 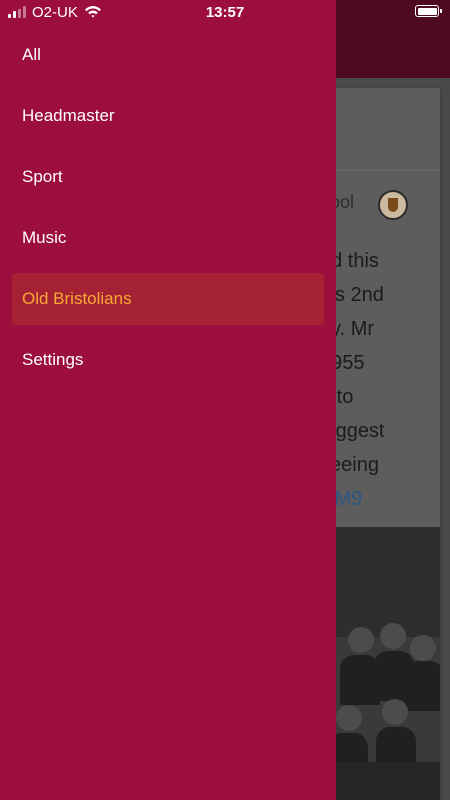 I want to click on post-link: UM9, so click(x=380, y=499).